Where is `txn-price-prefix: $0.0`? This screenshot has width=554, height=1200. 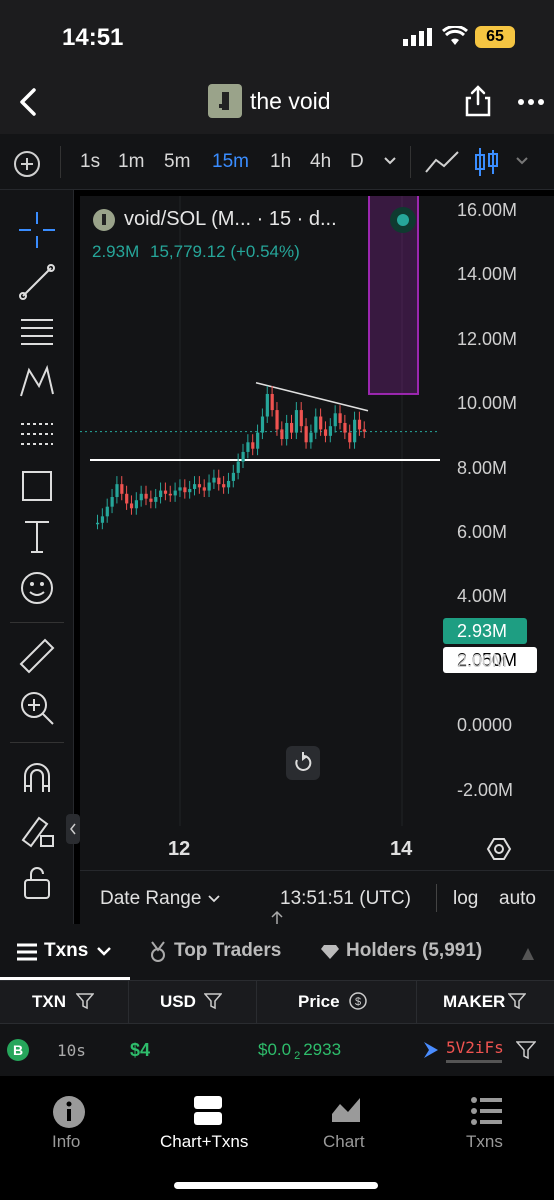
txn-price-prefix: $0.0 is located at coordinates (275, 1049).